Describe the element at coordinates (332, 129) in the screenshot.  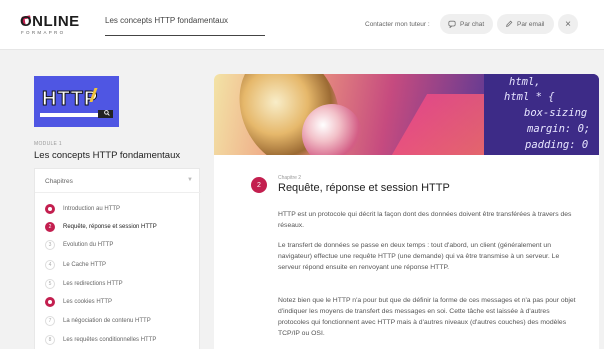
I see `banner-pink-orb` at that location.